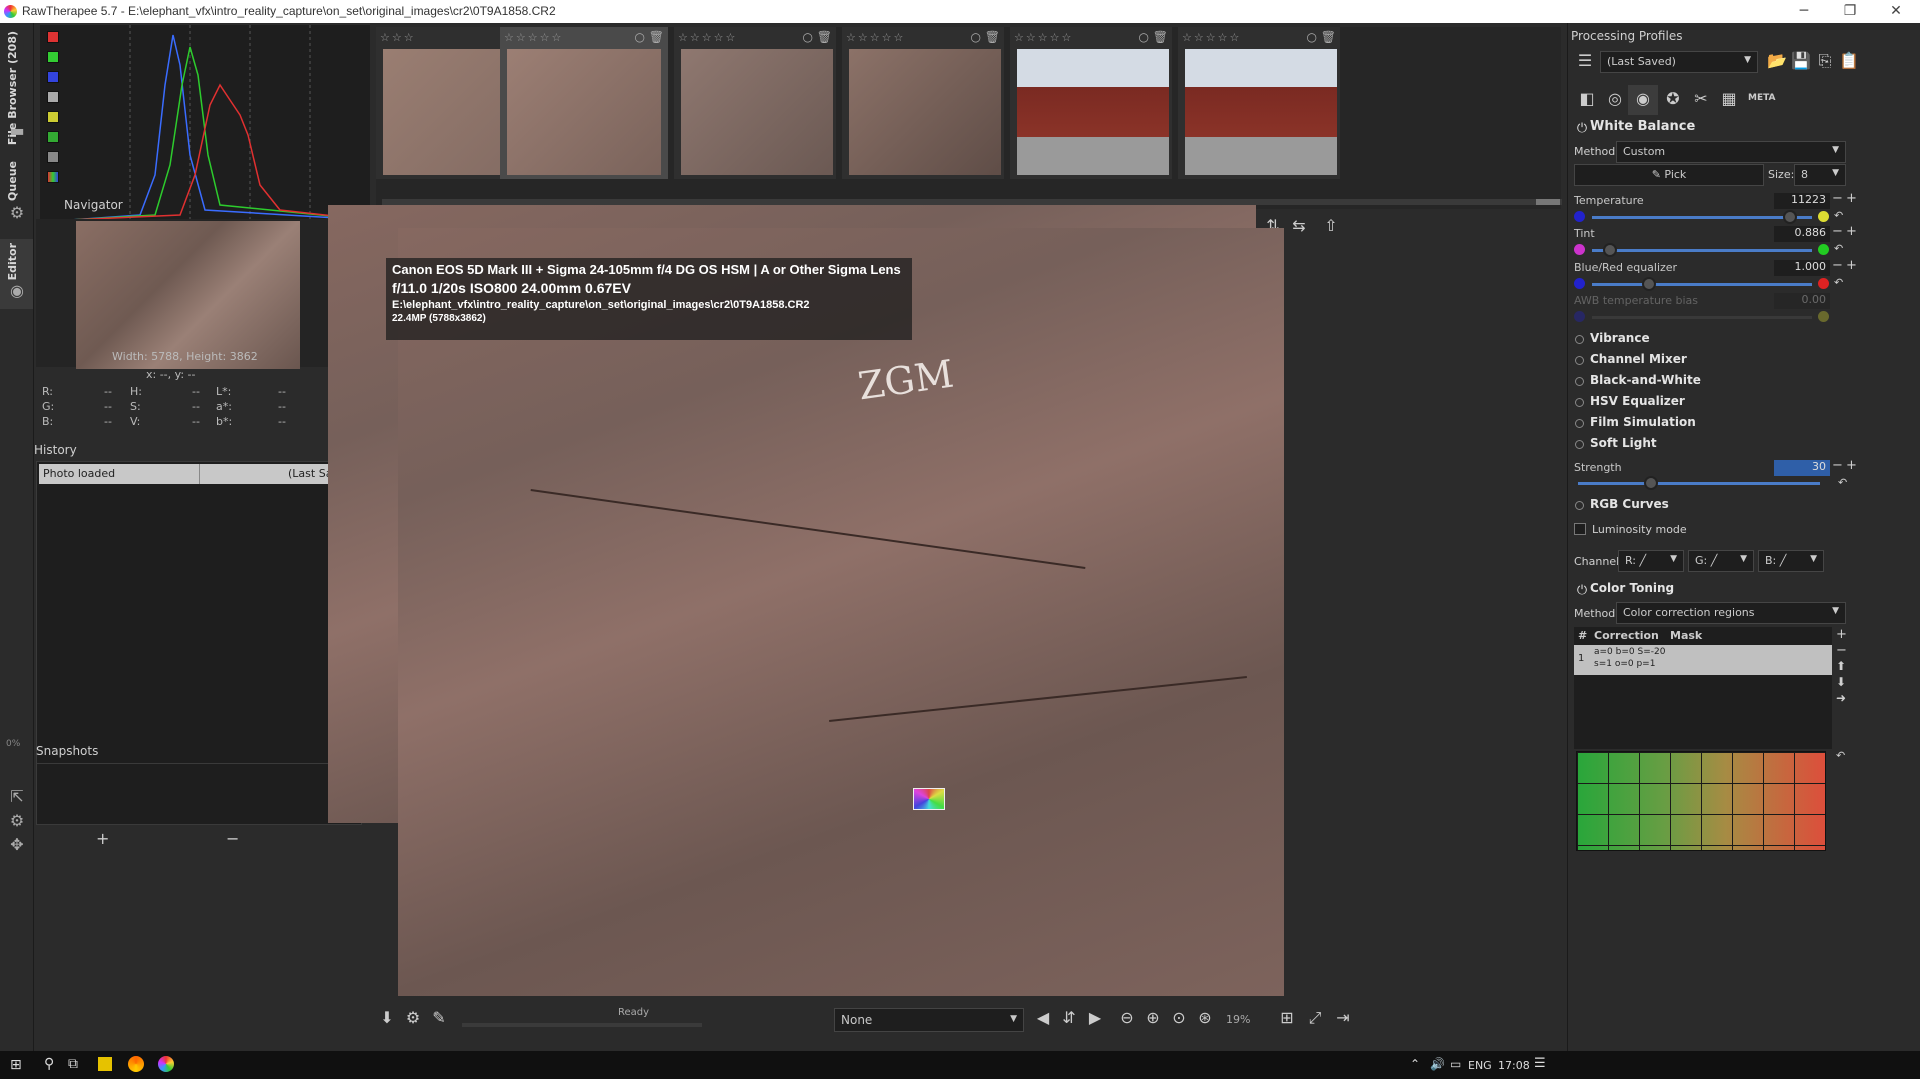 This screenshot has width=1920, height=1079. Describe the element at coordinates (1580, 529) in the screenshot. I see `luminosity-mode-checkbox` at that location.